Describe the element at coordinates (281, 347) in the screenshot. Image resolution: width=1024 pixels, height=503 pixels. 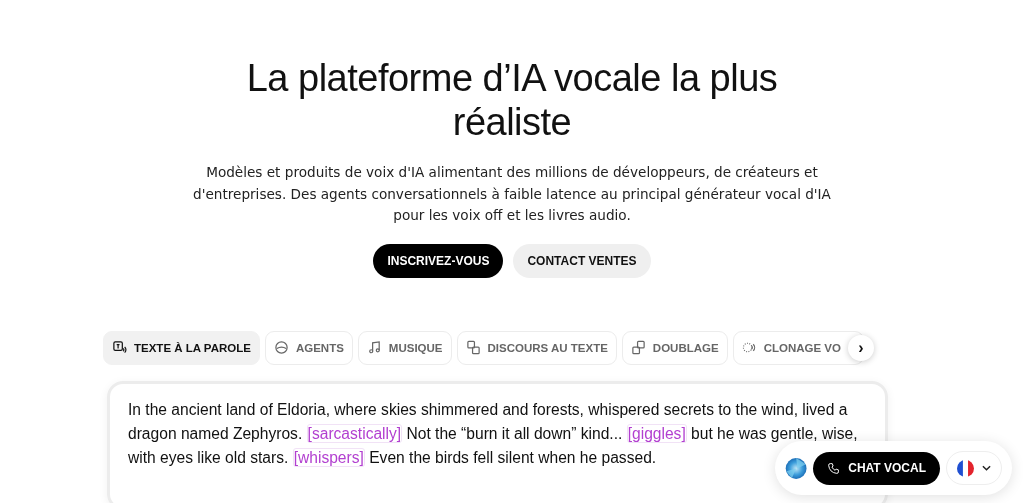
I see `chat-circle-icon` at that location.